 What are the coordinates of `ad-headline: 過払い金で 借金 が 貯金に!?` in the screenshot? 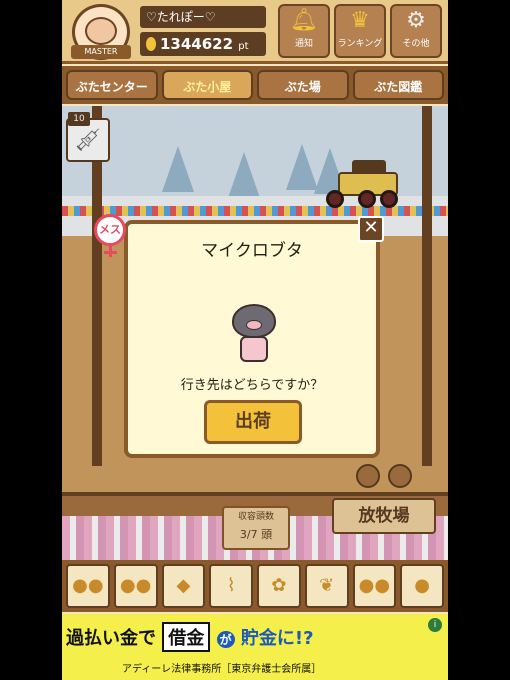 It's located at (251, 637).